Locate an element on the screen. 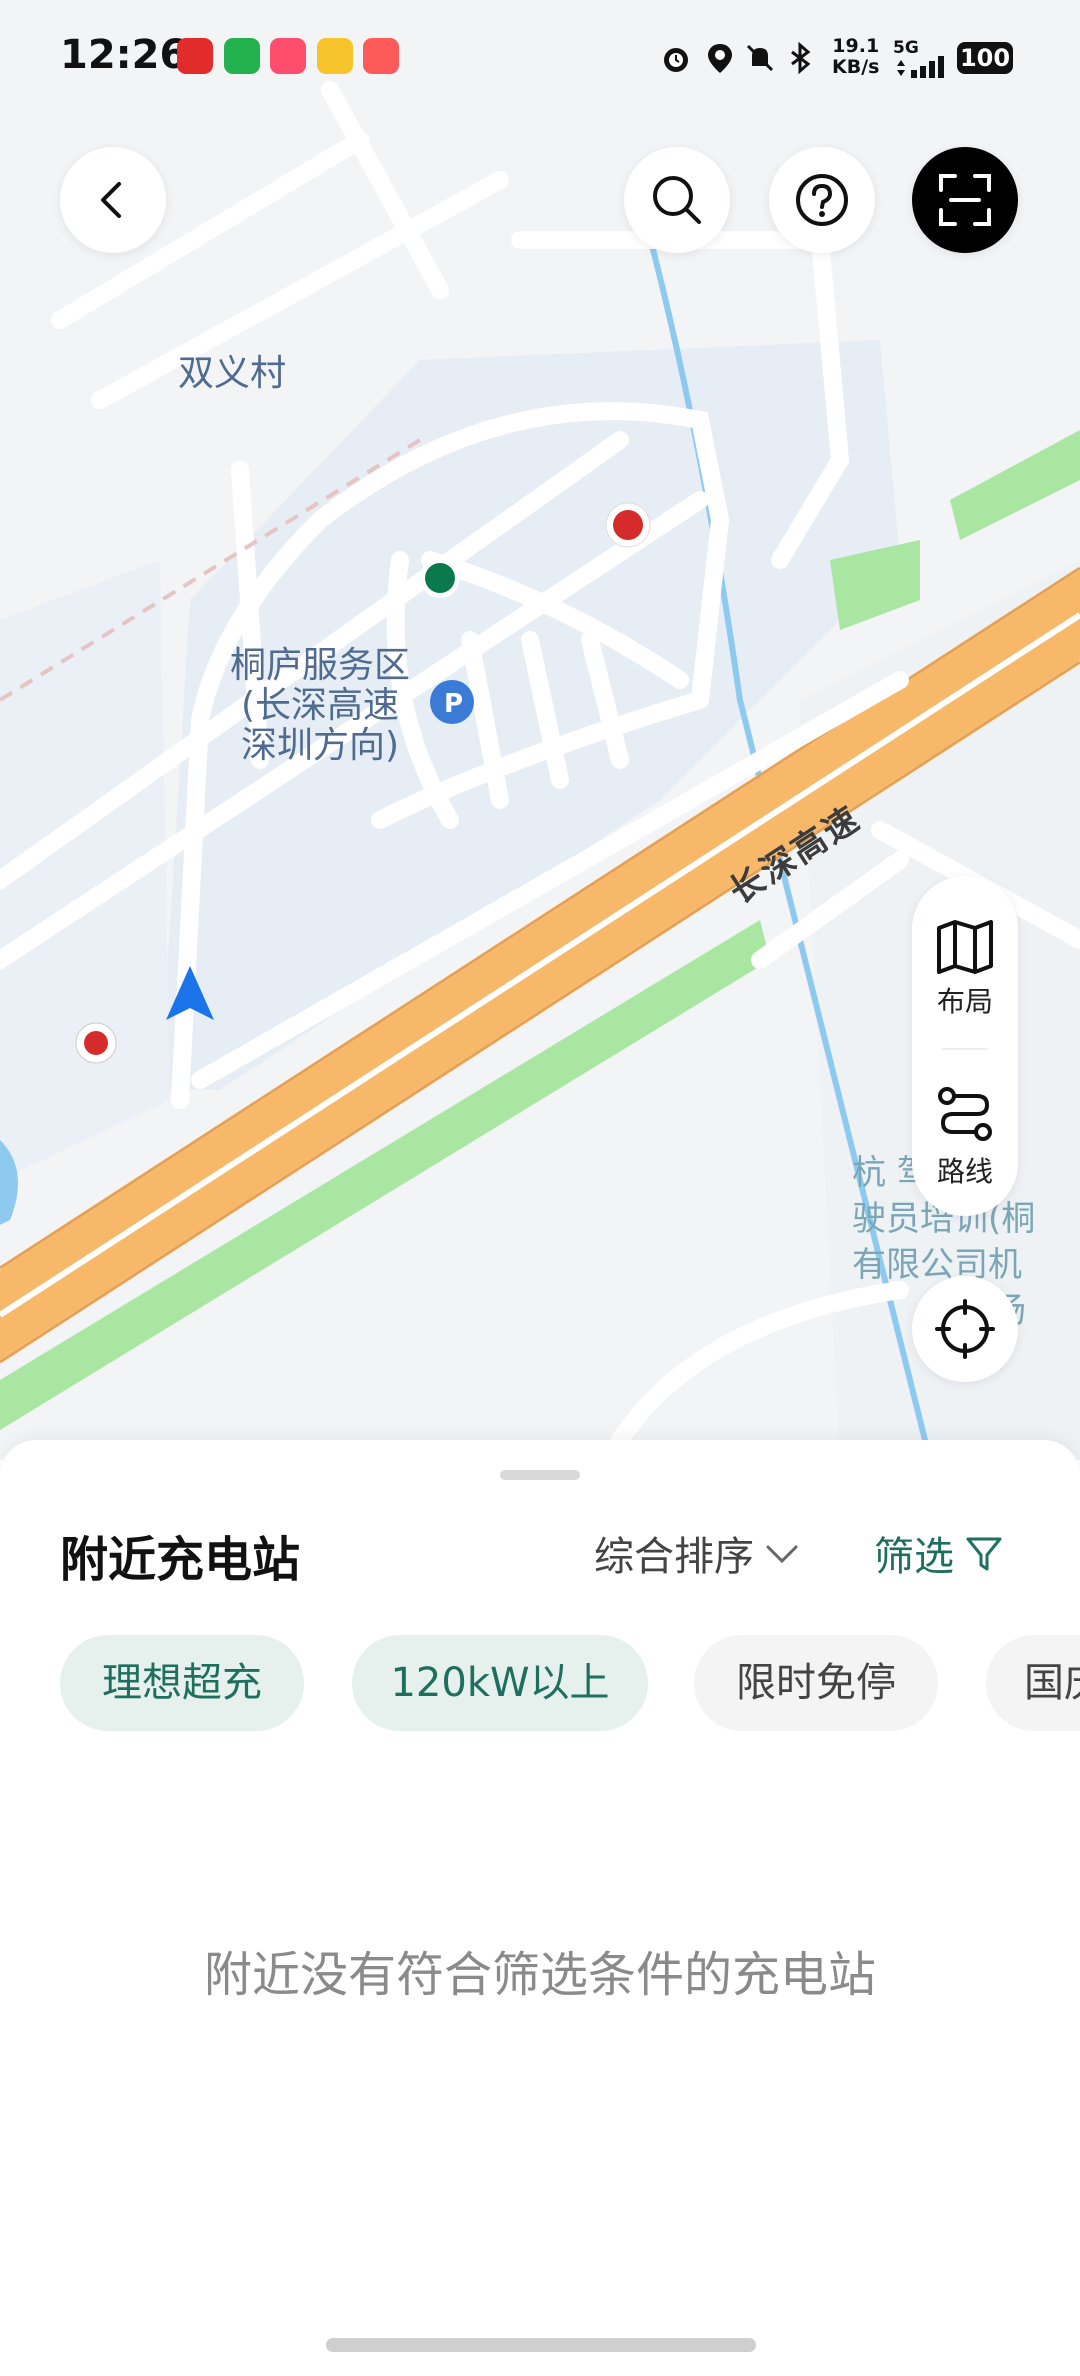 The height and width of the screenshot is (2376, 1080). battery-indicator: 100 is located at coordinates (985, 58).